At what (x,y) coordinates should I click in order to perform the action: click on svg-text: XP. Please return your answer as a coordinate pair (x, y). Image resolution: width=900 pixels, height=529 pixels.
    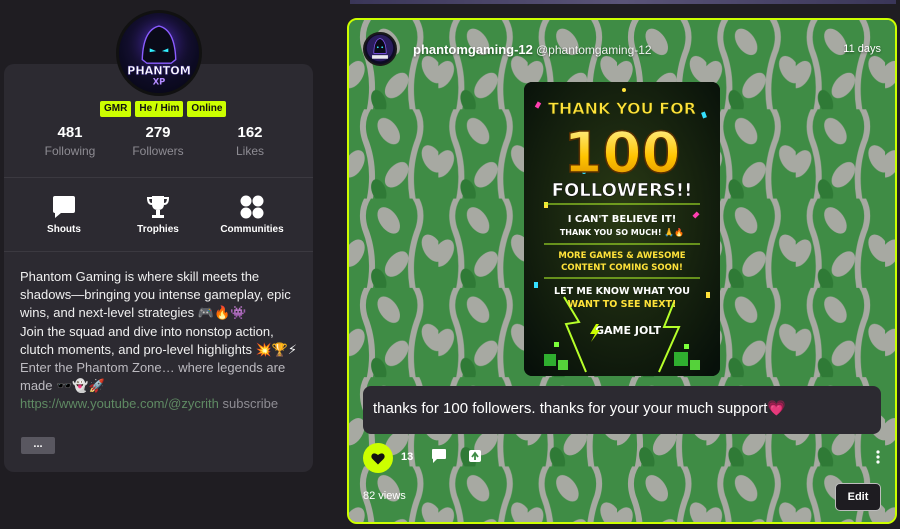
    Looking at the image, I should click on (159, 82).